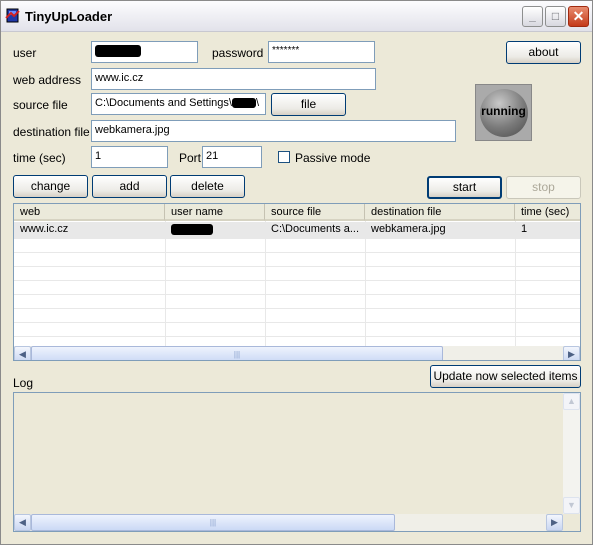 Image resolution: width=593 pixels, height=545 pixels. I want to click on close-icon: ✕, so click(578, 16).